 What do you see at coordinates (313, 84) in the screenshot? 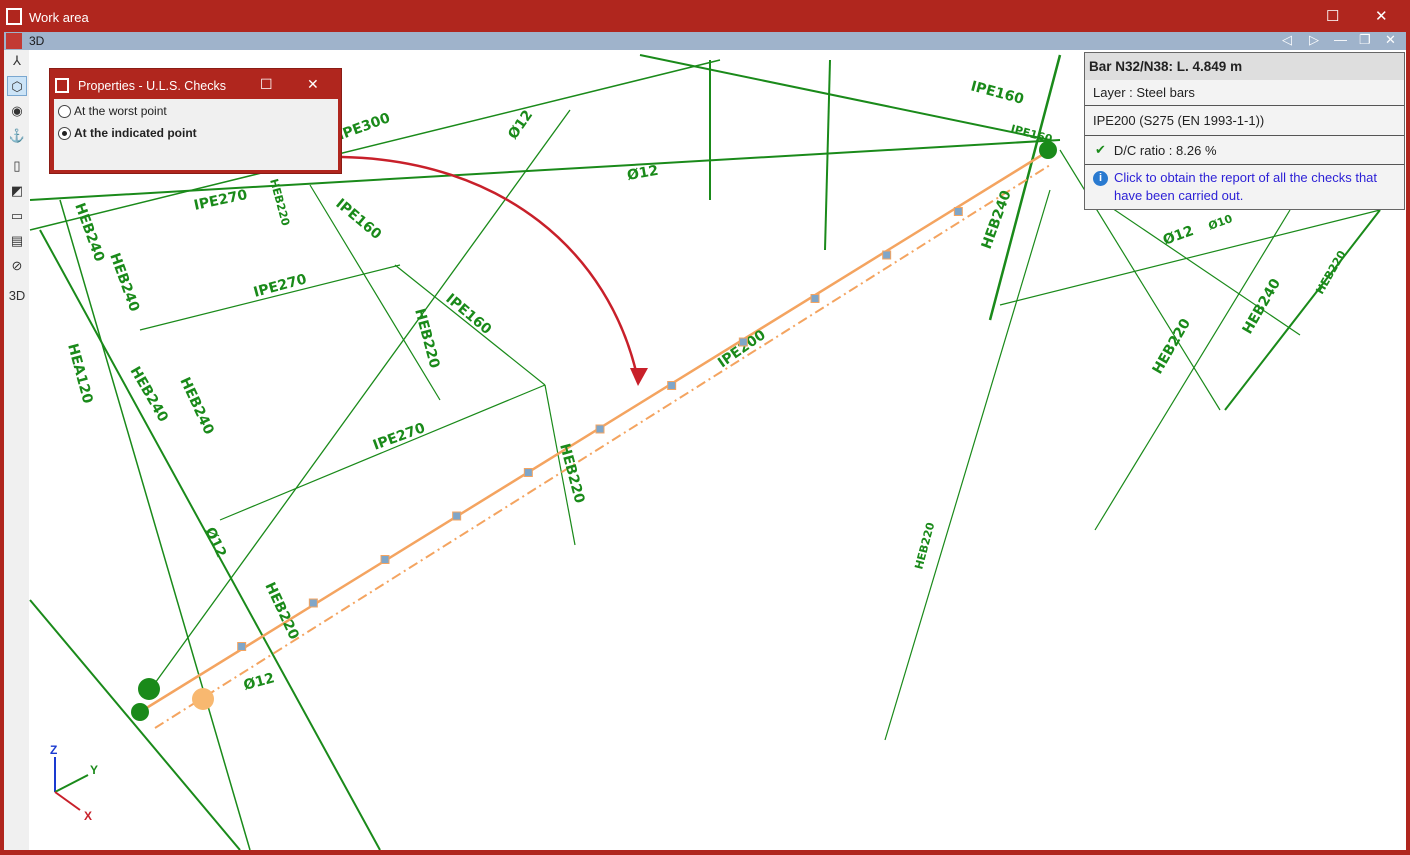
I see `panel-close-button: ✕` at bounding box center [313, 84].